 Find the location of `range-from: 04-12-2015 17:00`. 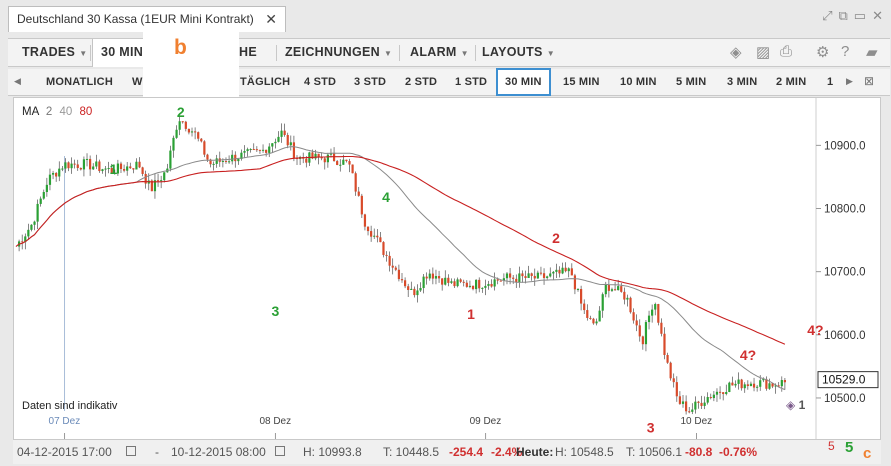

range-from: 04-12-2015 17:00 is located at coordinates (64, 452).